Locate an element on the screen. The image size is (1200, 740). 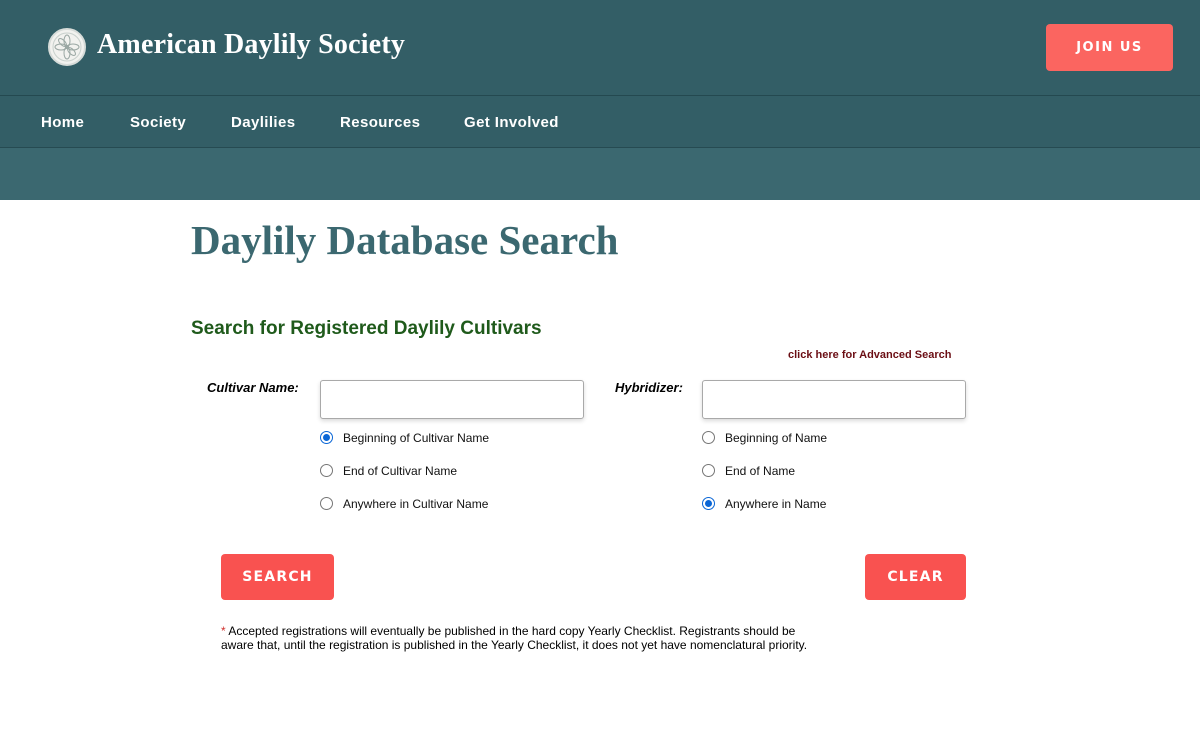
hybridizer-option-beginning: Beginning of Name is located at coordinates (764, 437).